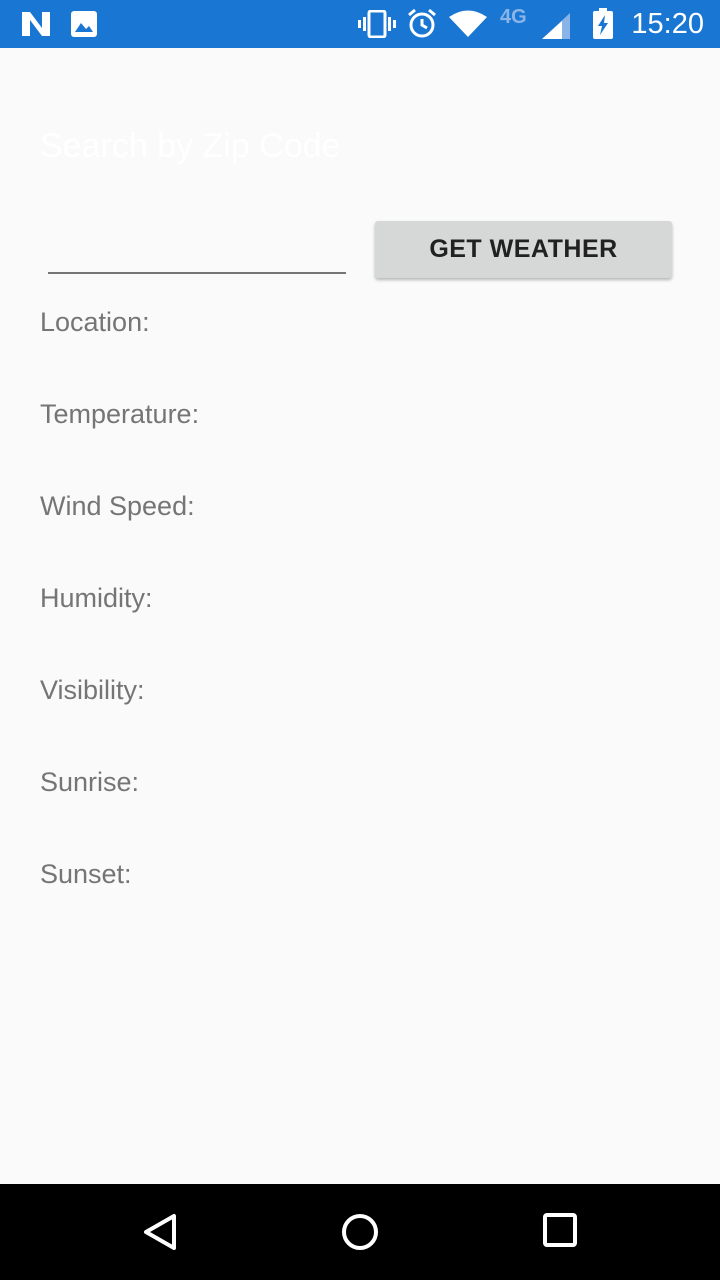 This screenshot has height=1280, width=720. I want to click on zip-code-input, so click(197, 252).